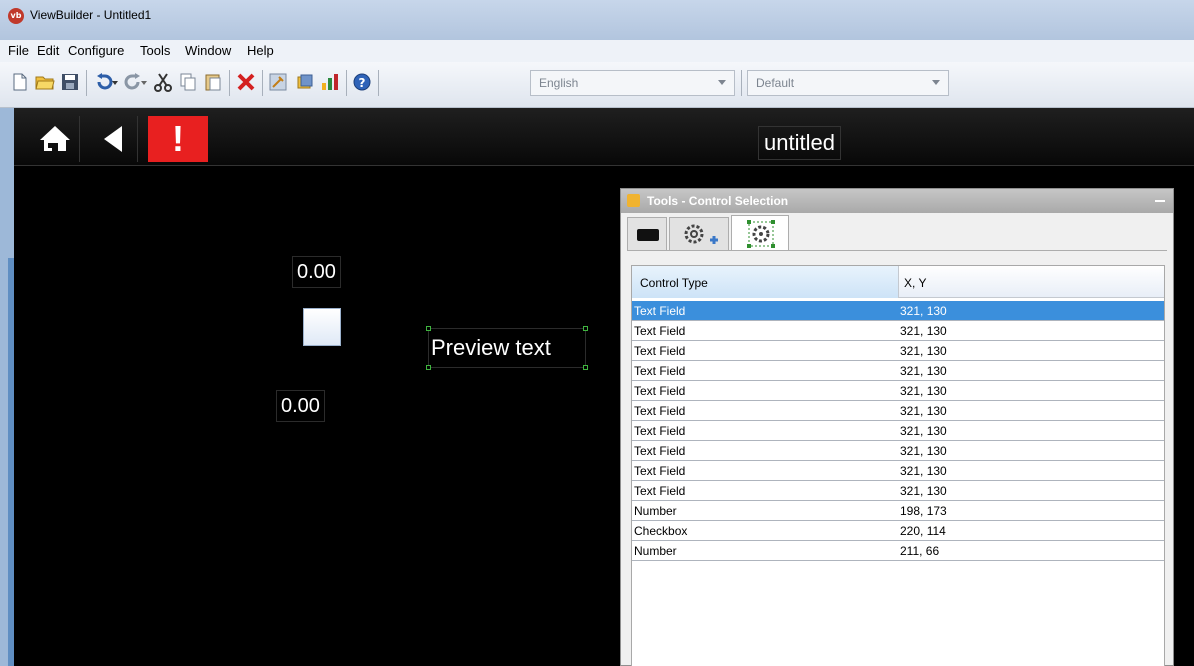 This screenshot has width=1194, height=666. I want to click on number-field-top: 0.00, so click(316, 272).